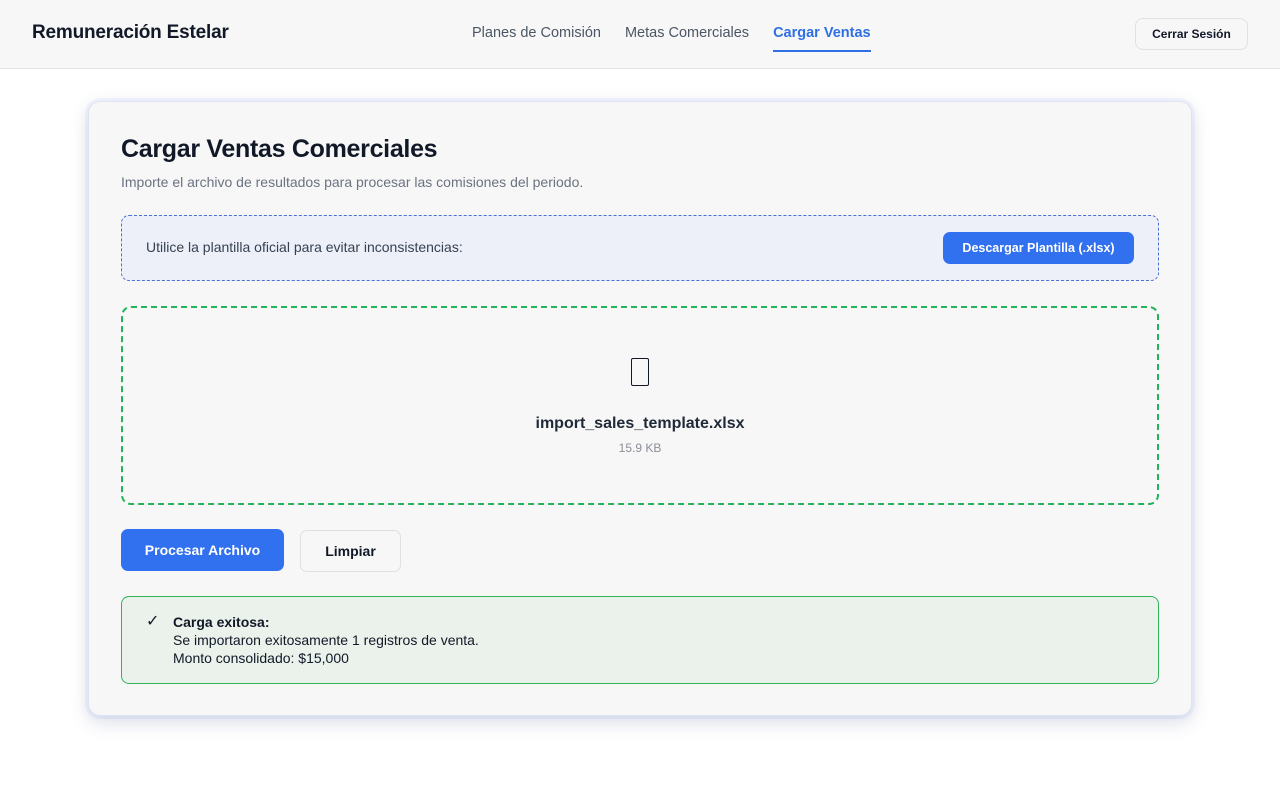  What do you see at coordinates (640, 372) in the screenshot?
I see `file-icon` at bounding box center [640, 372].